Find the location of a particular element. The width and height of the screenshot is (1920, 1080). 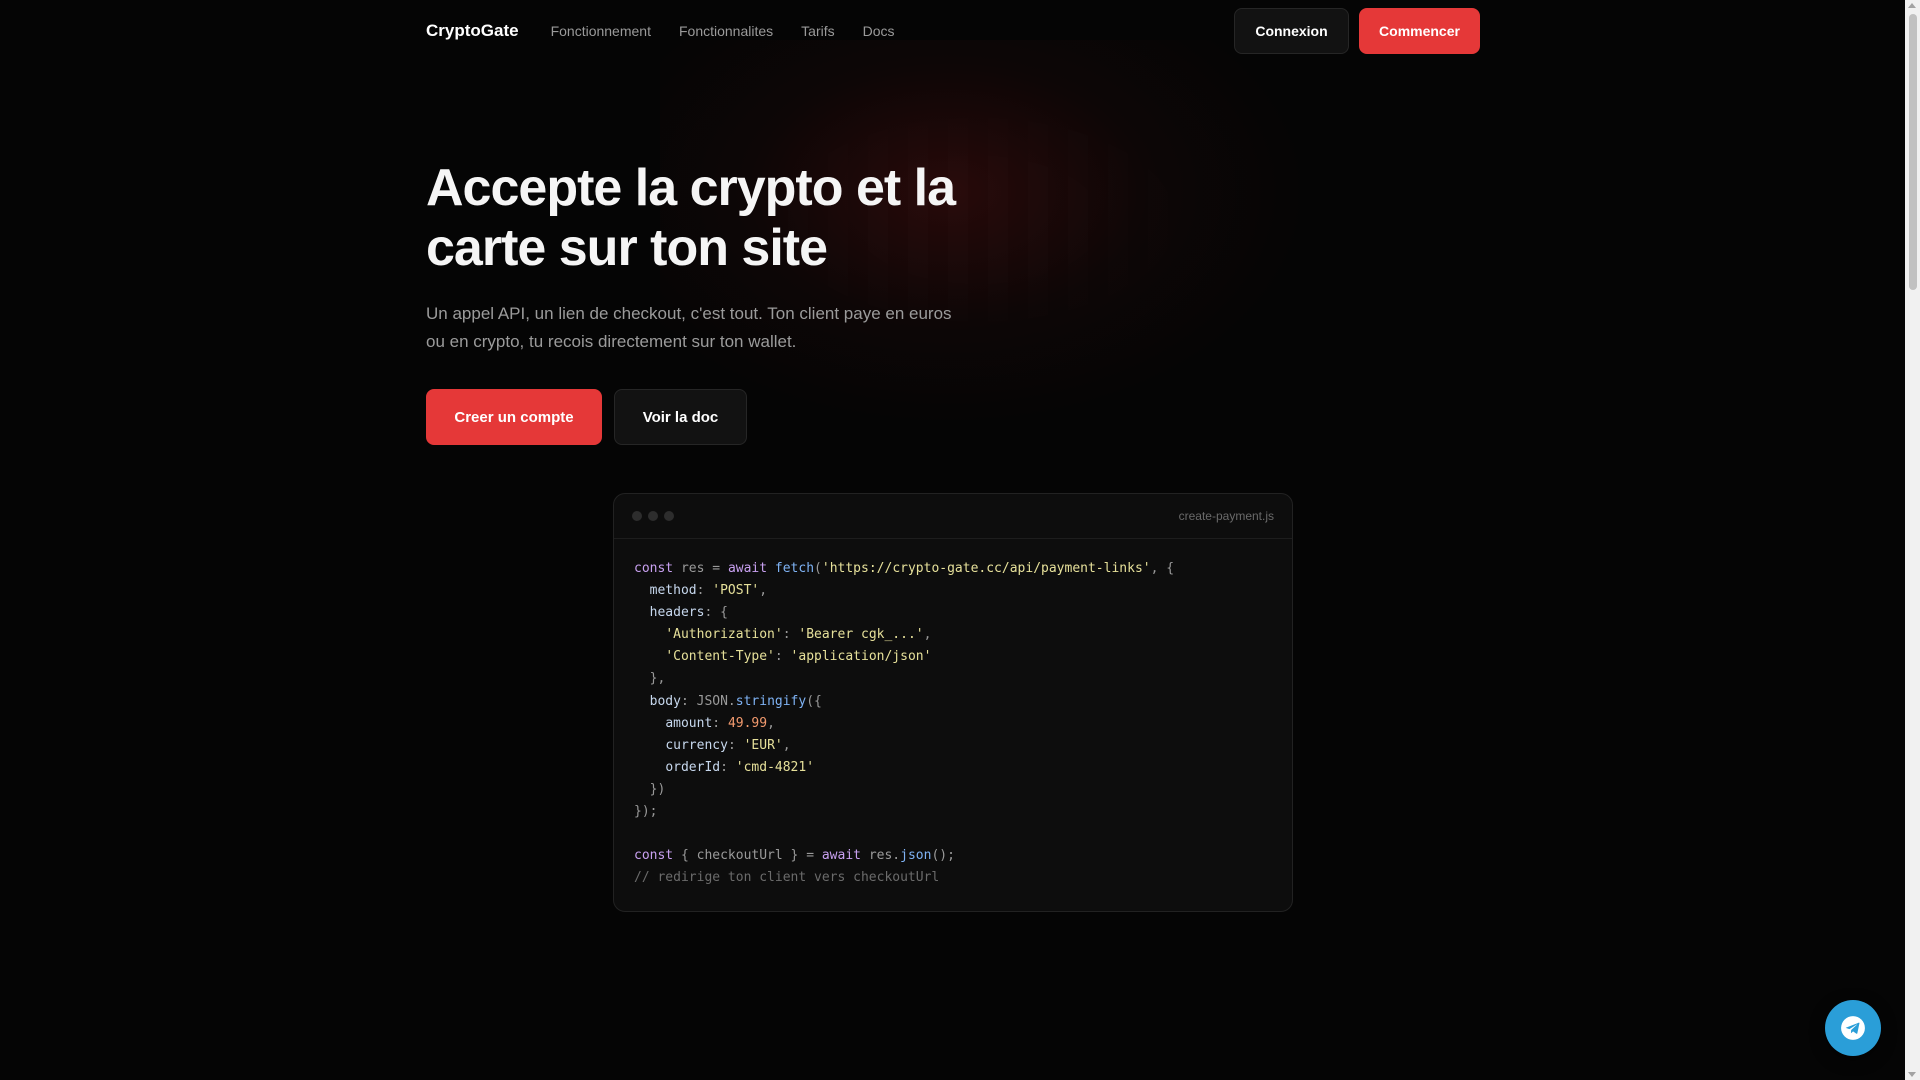

code-token: 49.99 is located at coordinates (747, 723).